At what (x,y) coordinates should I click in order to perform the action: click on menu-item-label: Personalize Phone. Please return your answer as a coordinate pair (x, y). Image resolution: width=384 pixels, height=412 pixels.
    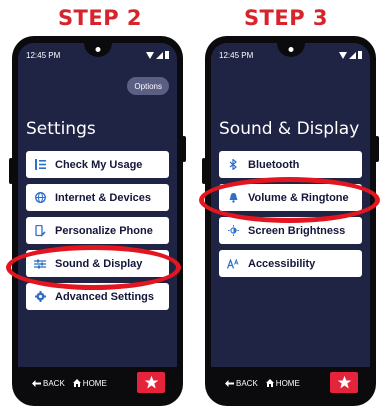
    Looking at the image, I should click on (104, 230).